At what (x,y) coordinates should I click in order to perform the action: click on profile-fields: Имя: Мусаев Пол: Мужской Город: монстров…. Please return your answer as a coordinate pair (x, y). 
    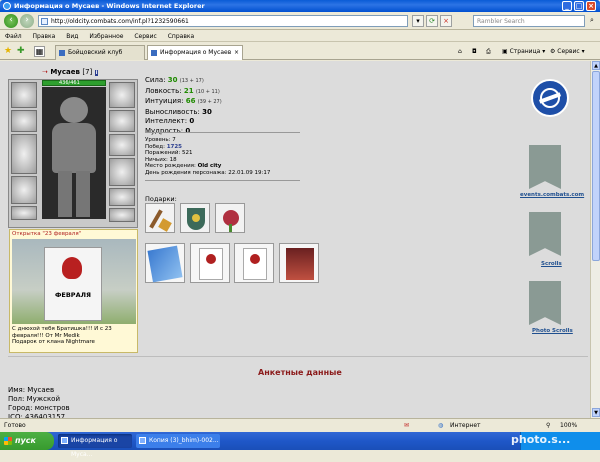
    Looking at the image, I should click on (39, 404).